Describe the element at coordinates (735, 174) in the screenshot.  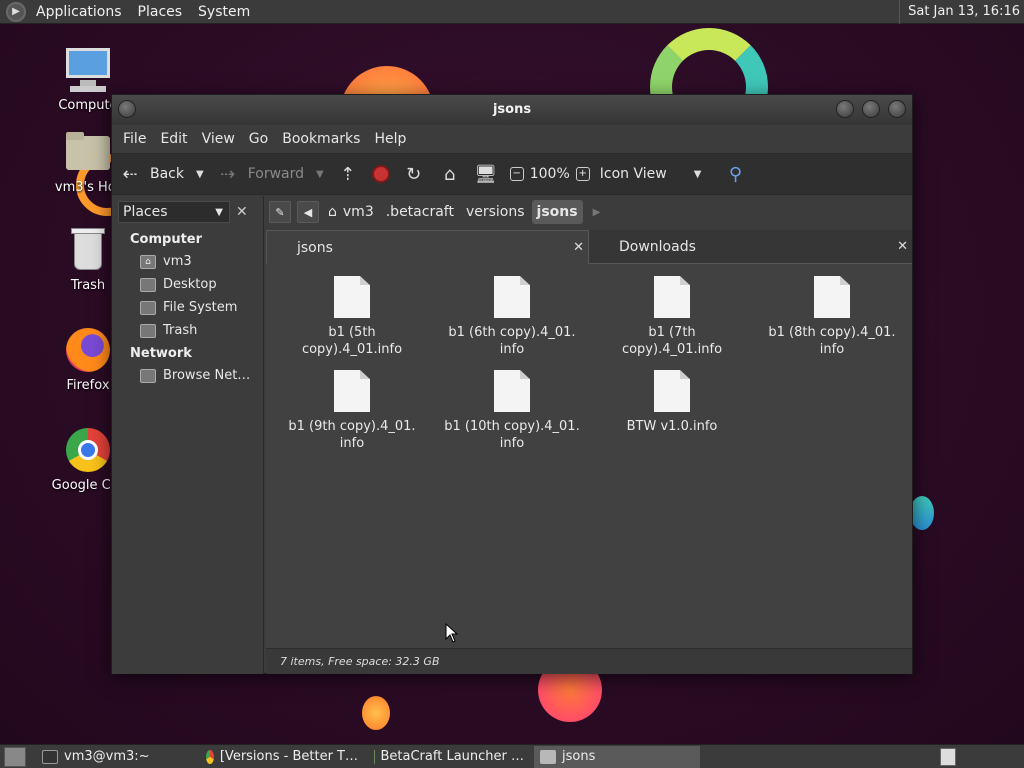
I see `search-icon: ⚲` at that location.